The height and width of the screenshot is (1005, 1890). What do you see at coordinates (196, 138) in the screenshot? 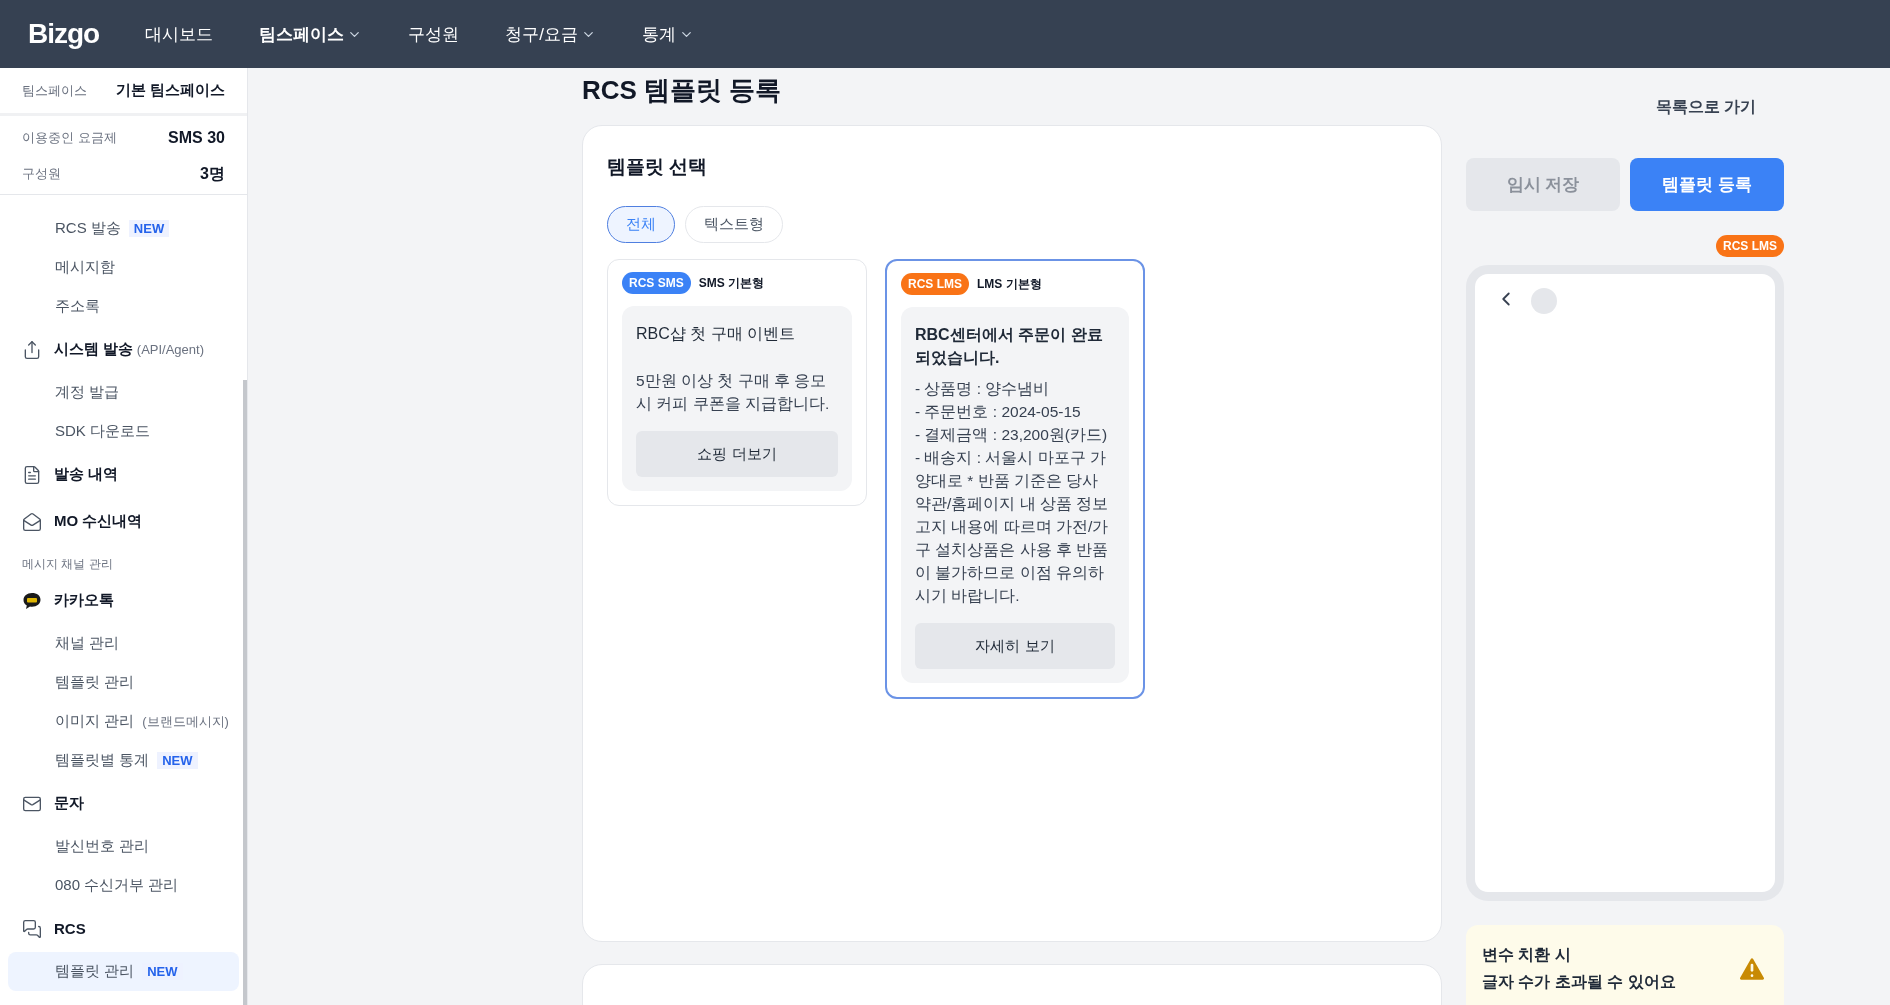
I see `info-value: SMS 30` at bounding box center [196, 138].